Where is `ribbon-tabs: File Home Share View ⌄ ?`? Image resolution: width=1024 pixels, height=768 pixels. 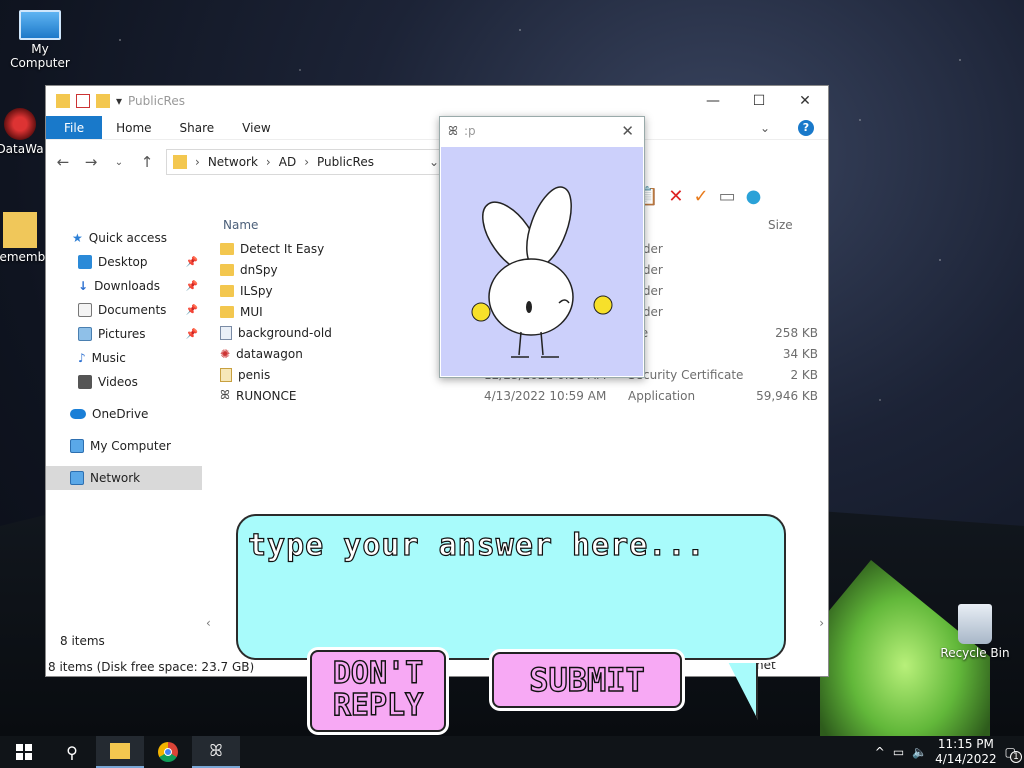 ribbon-tabs: File Home Share View ⌄ ? is located at coordinates (437, 128).